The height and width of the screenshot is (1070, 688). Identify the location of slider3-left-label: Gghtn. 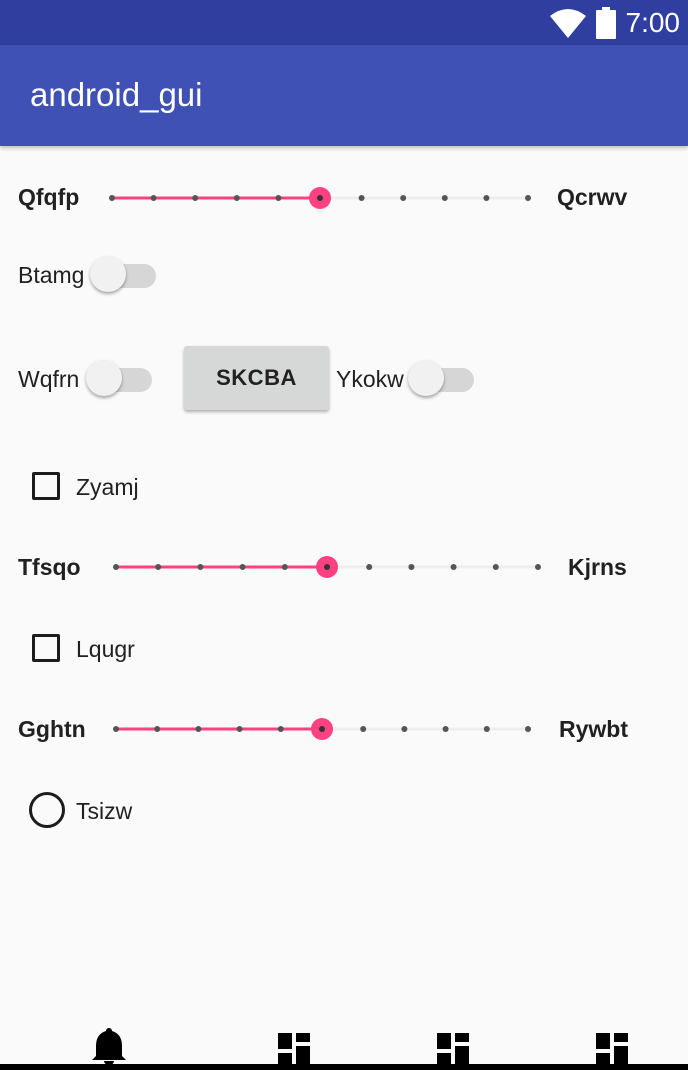
(52, 729).